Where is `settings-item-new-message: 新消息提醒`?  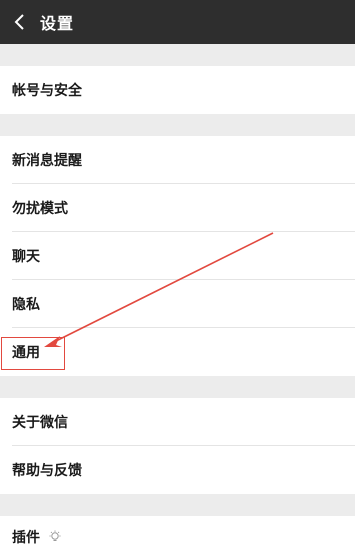
settings-item-new-message: 新消息提醒 is located at coordinates (177, 160).